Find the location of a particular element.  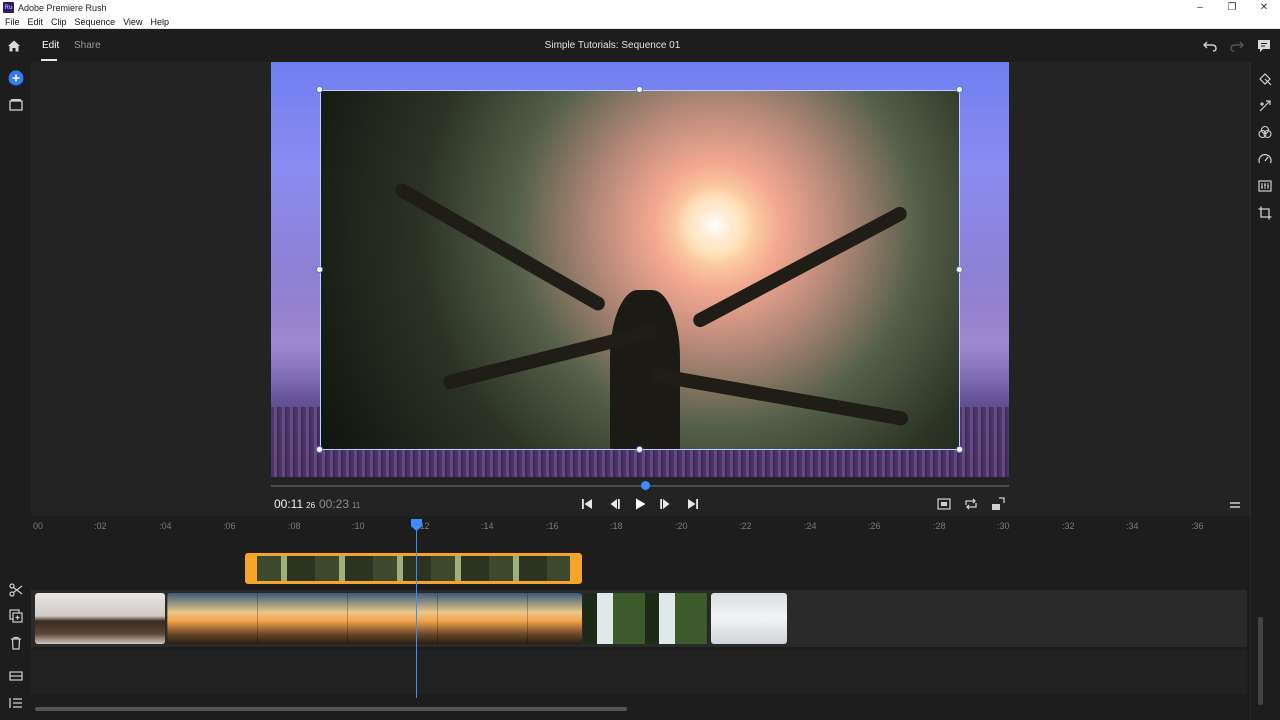

undo-icon is located at coordinates (1210, 46).